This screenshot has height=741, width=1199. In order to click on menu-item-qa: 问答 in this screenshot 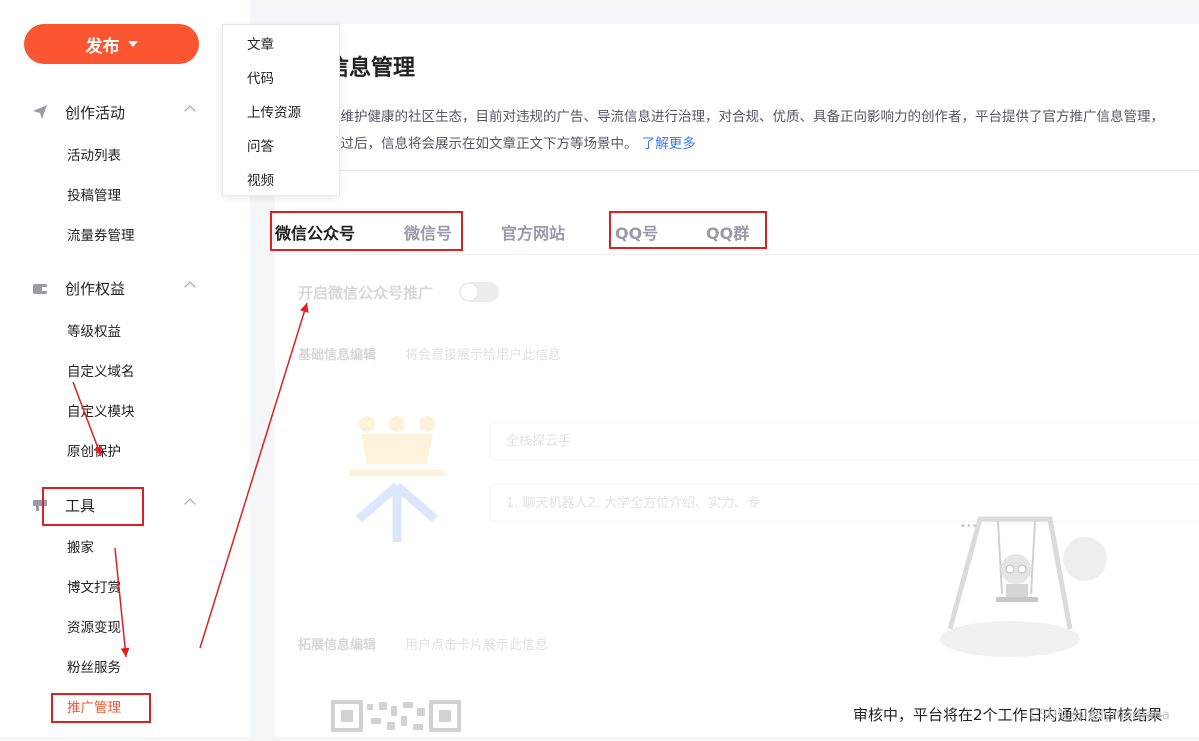, I will do `click(260, 145)`.